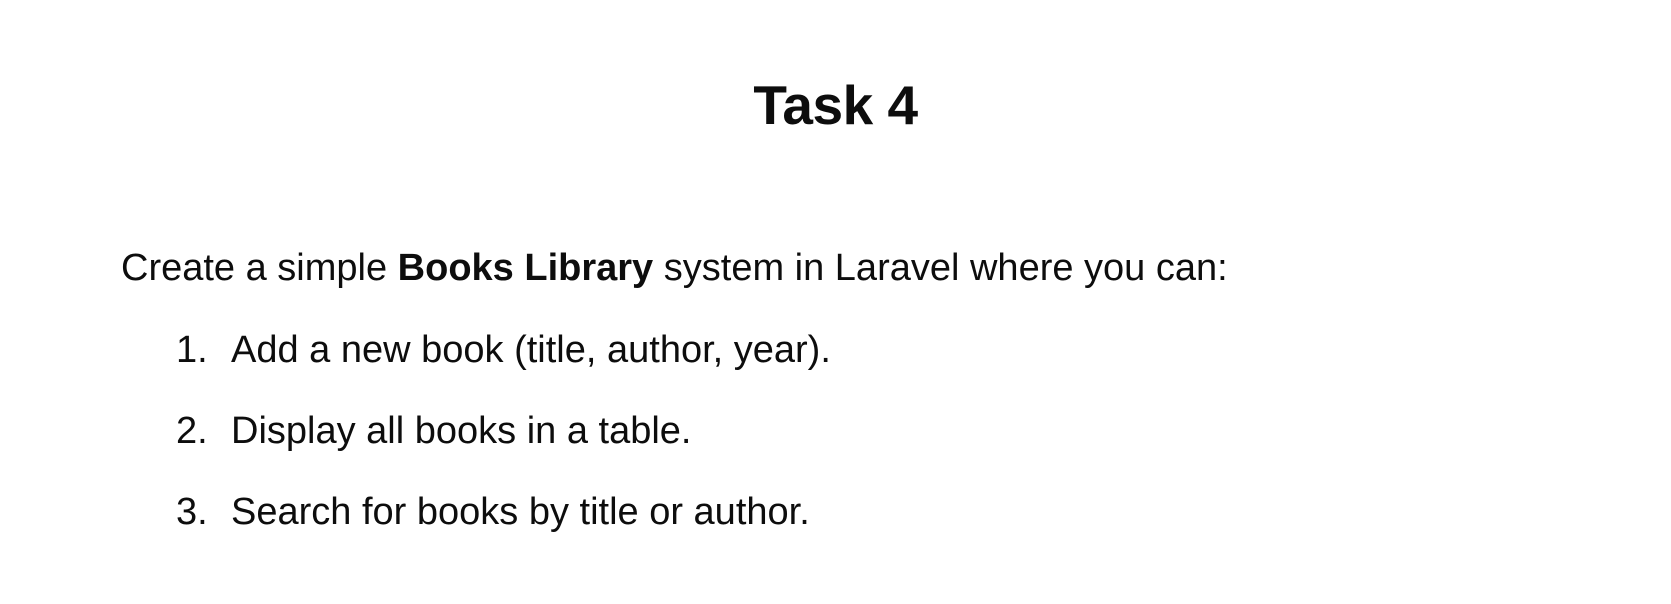 The width and height of the screenshot is (1671, 604). I want to click on list-item-text: Display all books in a table., so click(461, 431).